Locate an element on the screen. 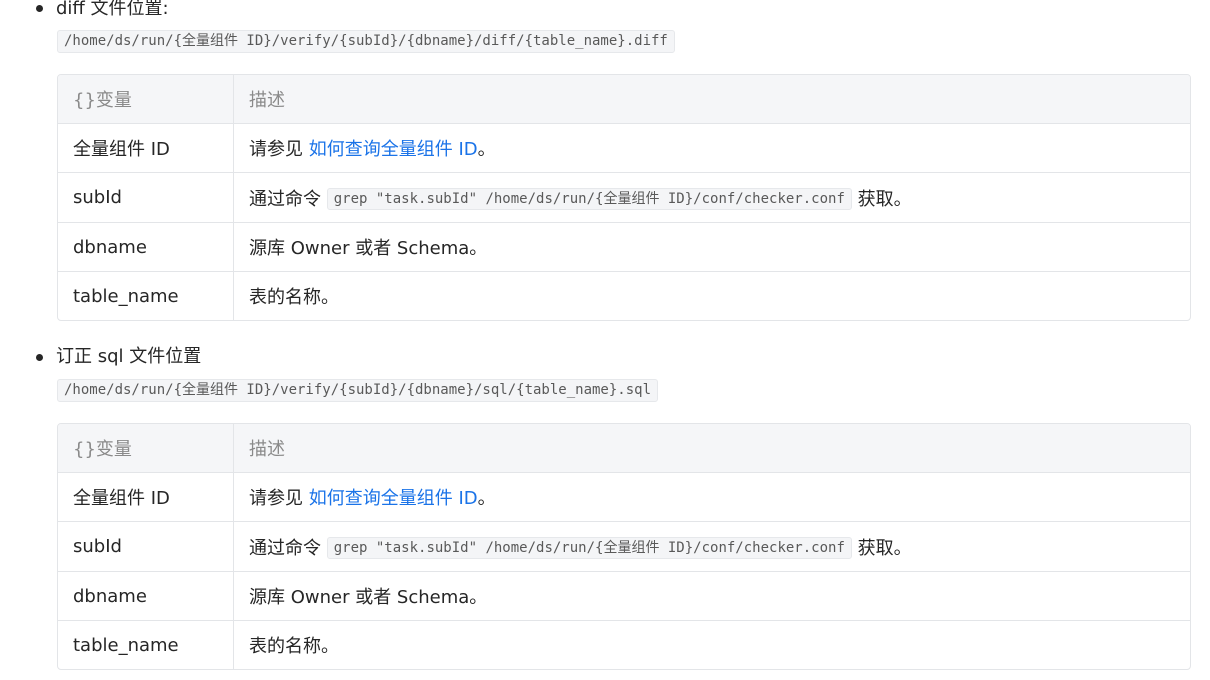 The width and height of the screenshot is (1210, 680). section-heading: 订正 sql 文件位置 is located at coordinates (129, 356).